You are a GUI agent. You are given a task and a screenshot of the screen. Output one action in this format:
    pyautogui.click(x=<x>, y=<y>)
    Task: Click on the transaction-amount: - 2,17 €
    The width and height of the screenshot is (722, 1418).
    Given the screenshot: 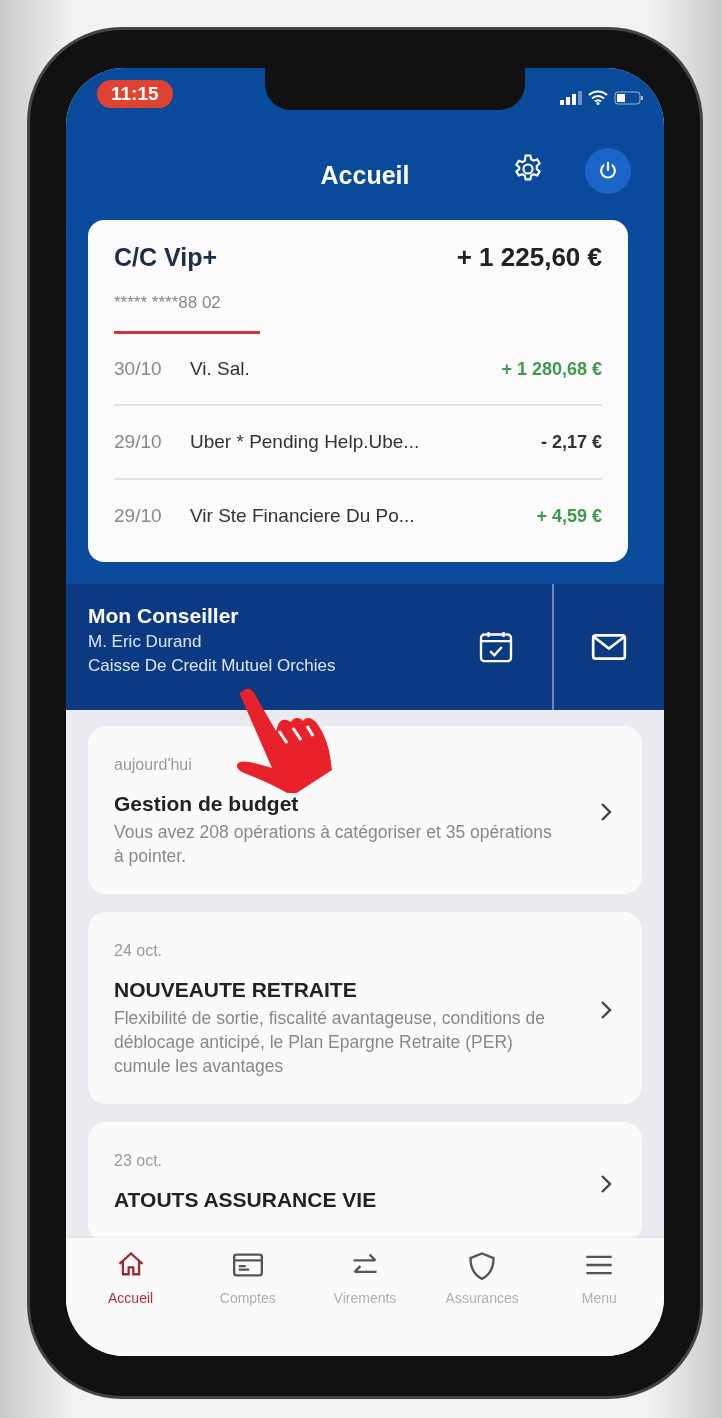 What is the action you would take?
    pyautogui.click(x=571, y=442)
    